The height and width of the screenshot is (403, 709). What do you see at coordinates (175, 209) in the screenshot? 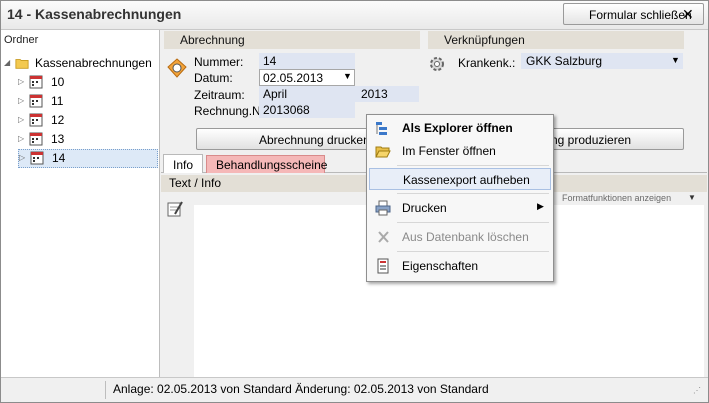
I see `note-edit-icon` at bounding box center [175, 209].